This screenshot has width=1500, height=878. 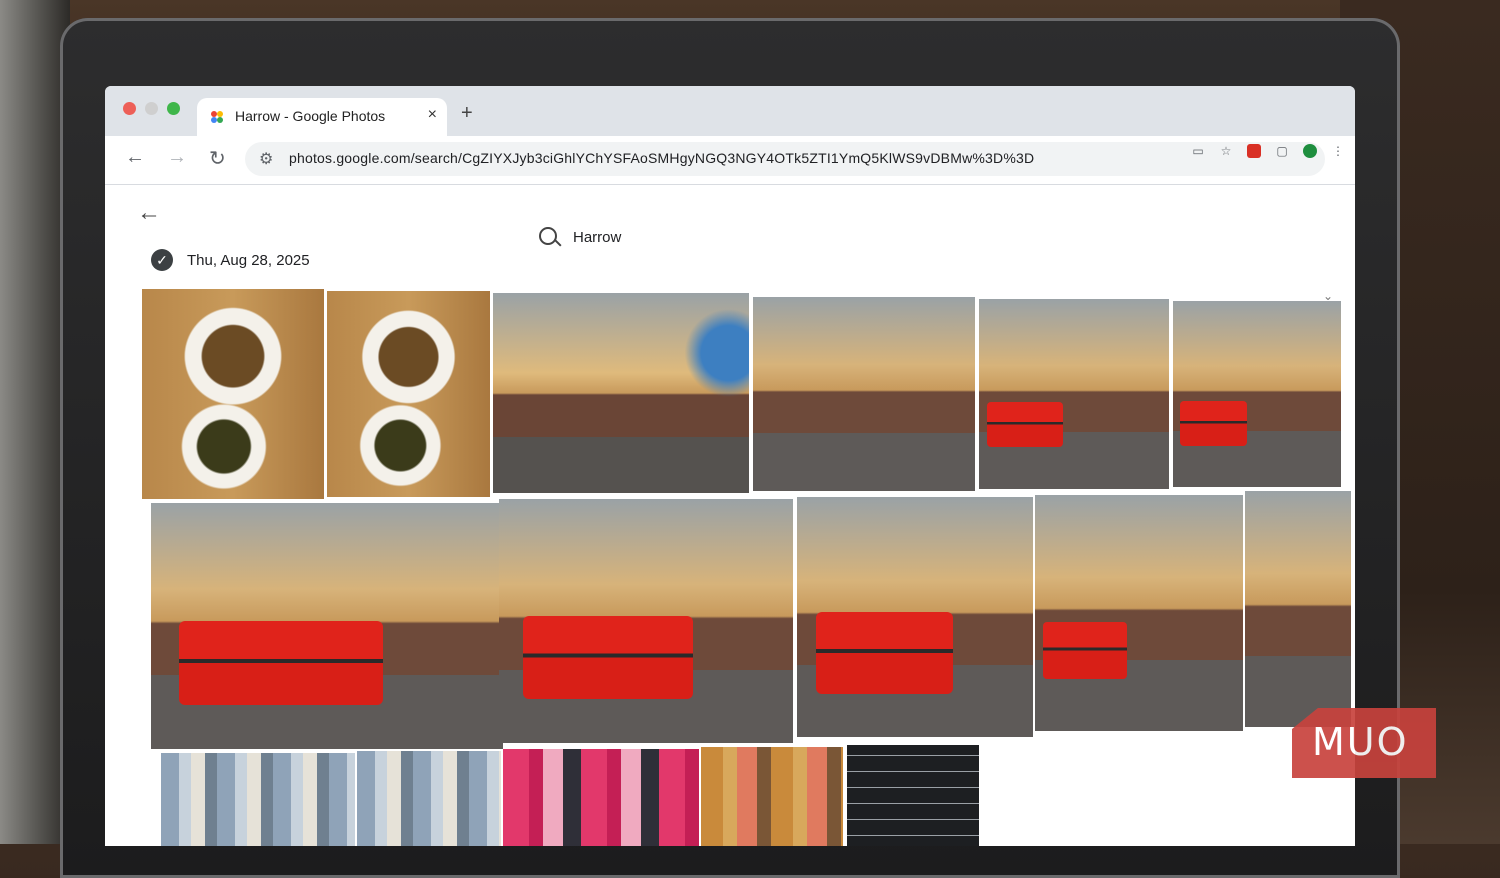 I want to click on watermark-logo: MUO, so click(x=1364, y=743).